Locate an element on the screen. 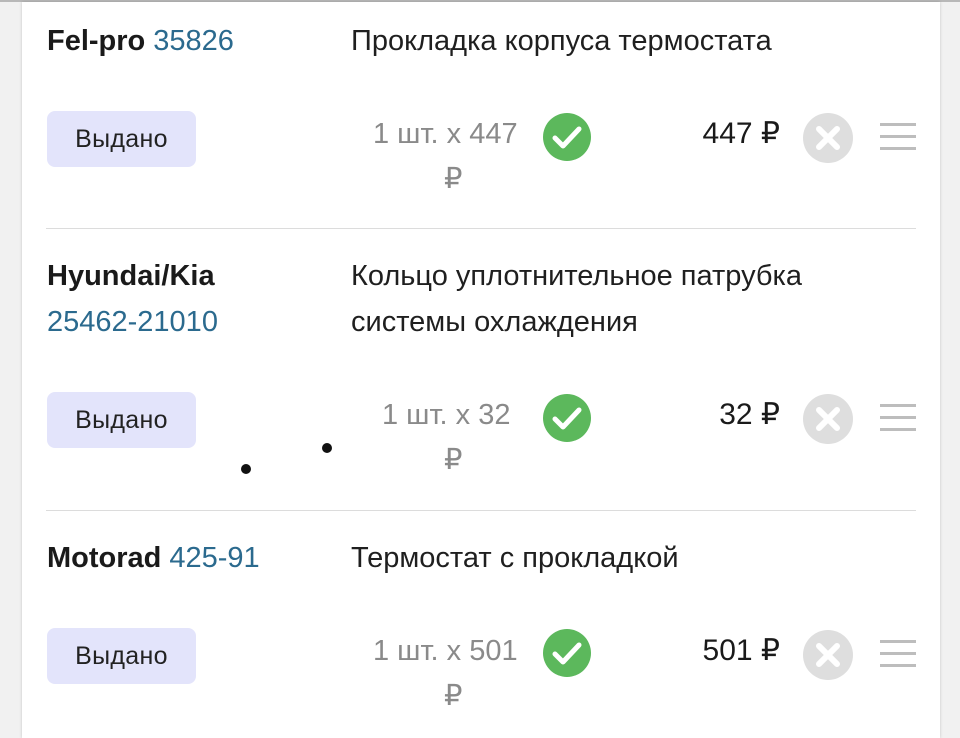  item-brand: Motorad 425-91 is located at coordinates (153, 558).